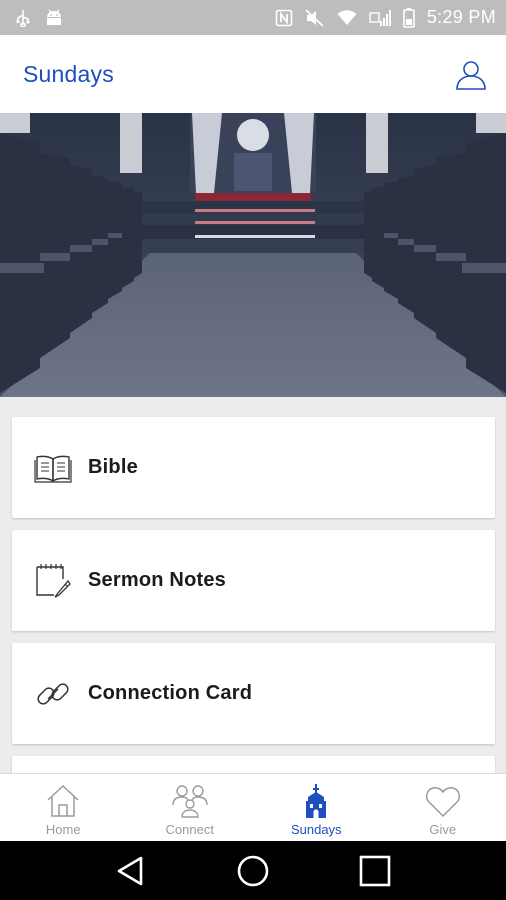  What do you see at coordinates (50, 694) in the screenshot?
I see `link-icon` at bounding box center [50, 694].